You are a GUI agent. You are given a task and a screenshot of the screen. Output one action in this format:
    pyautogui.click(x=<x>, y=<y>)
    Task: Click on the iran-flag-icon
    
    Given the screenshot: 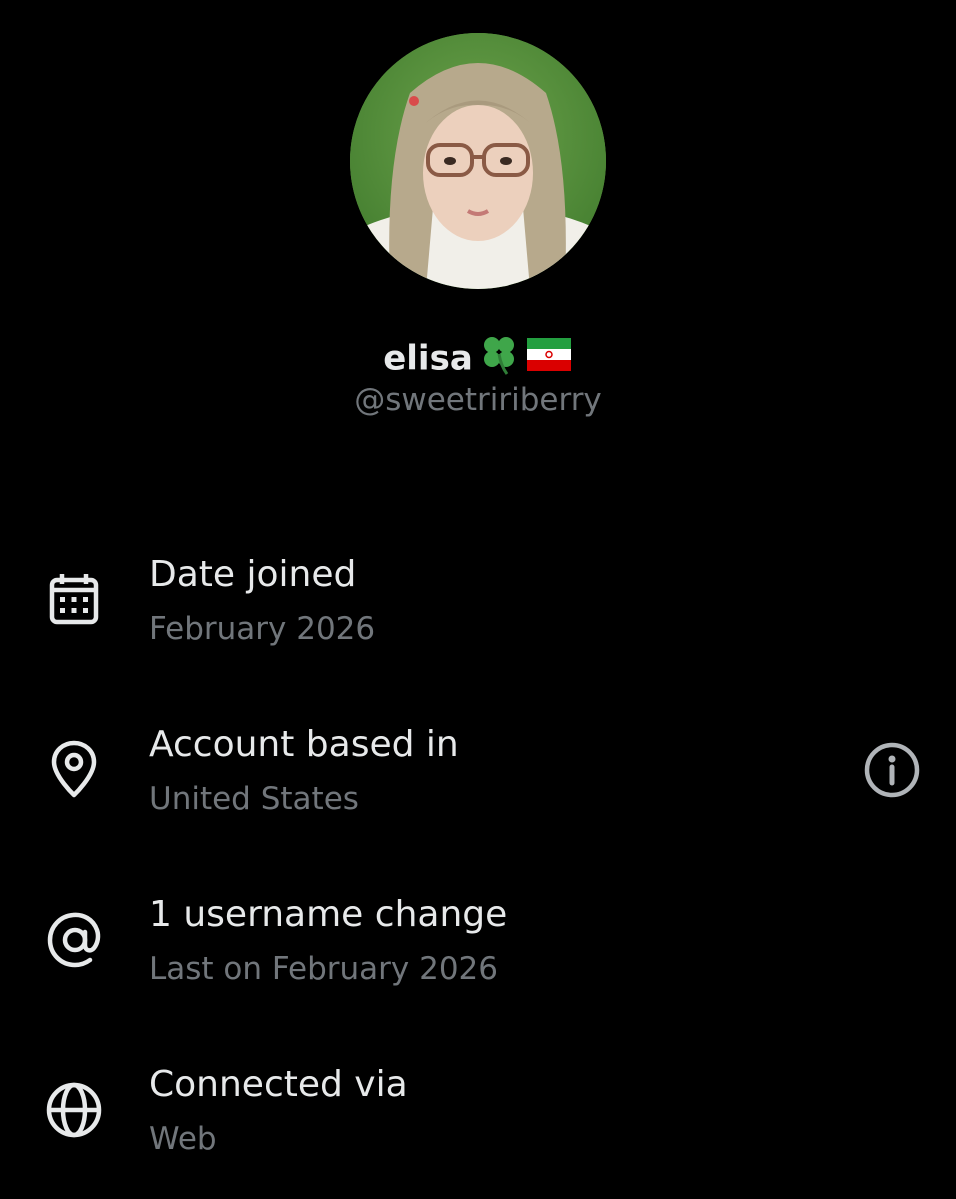 What is the action you would take?
    pyautogui.click(x=549, y=360)
    